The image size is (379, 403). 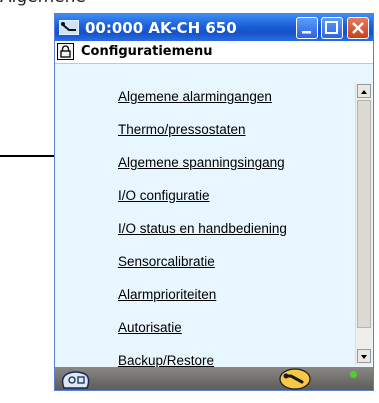 I want to click on scroll-up-button, so click(x=364, y=91).